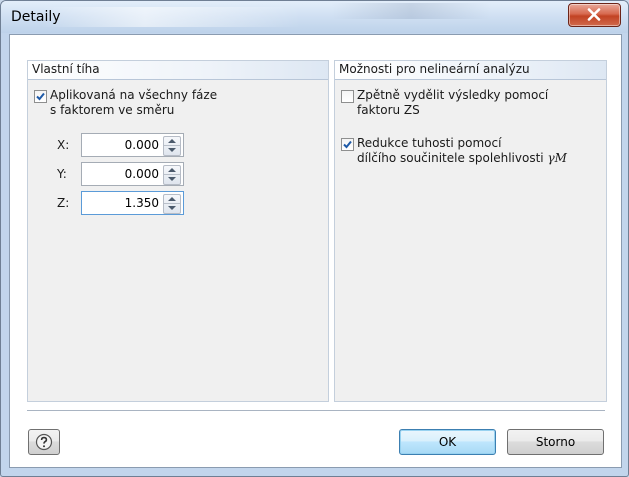 Image resolution: width=629 pixels, height=477 pixels. I want to click on factor-z-value: 1.350, so click(141, 203).